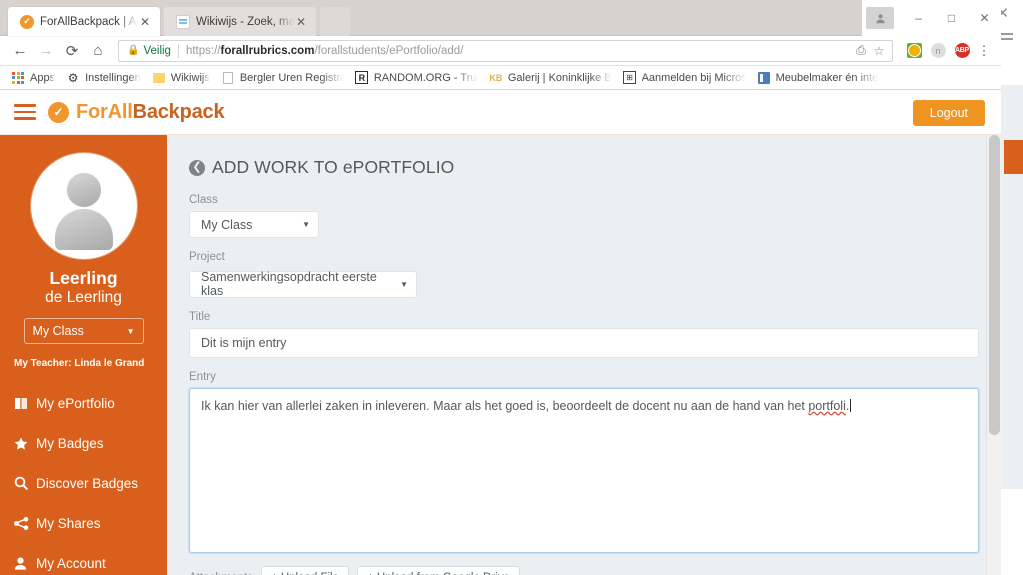  What do you see at coordinates (306, 224) in the screenshot?
I see `chevron-down-icon: ▼` at bounding box center [306, 224].